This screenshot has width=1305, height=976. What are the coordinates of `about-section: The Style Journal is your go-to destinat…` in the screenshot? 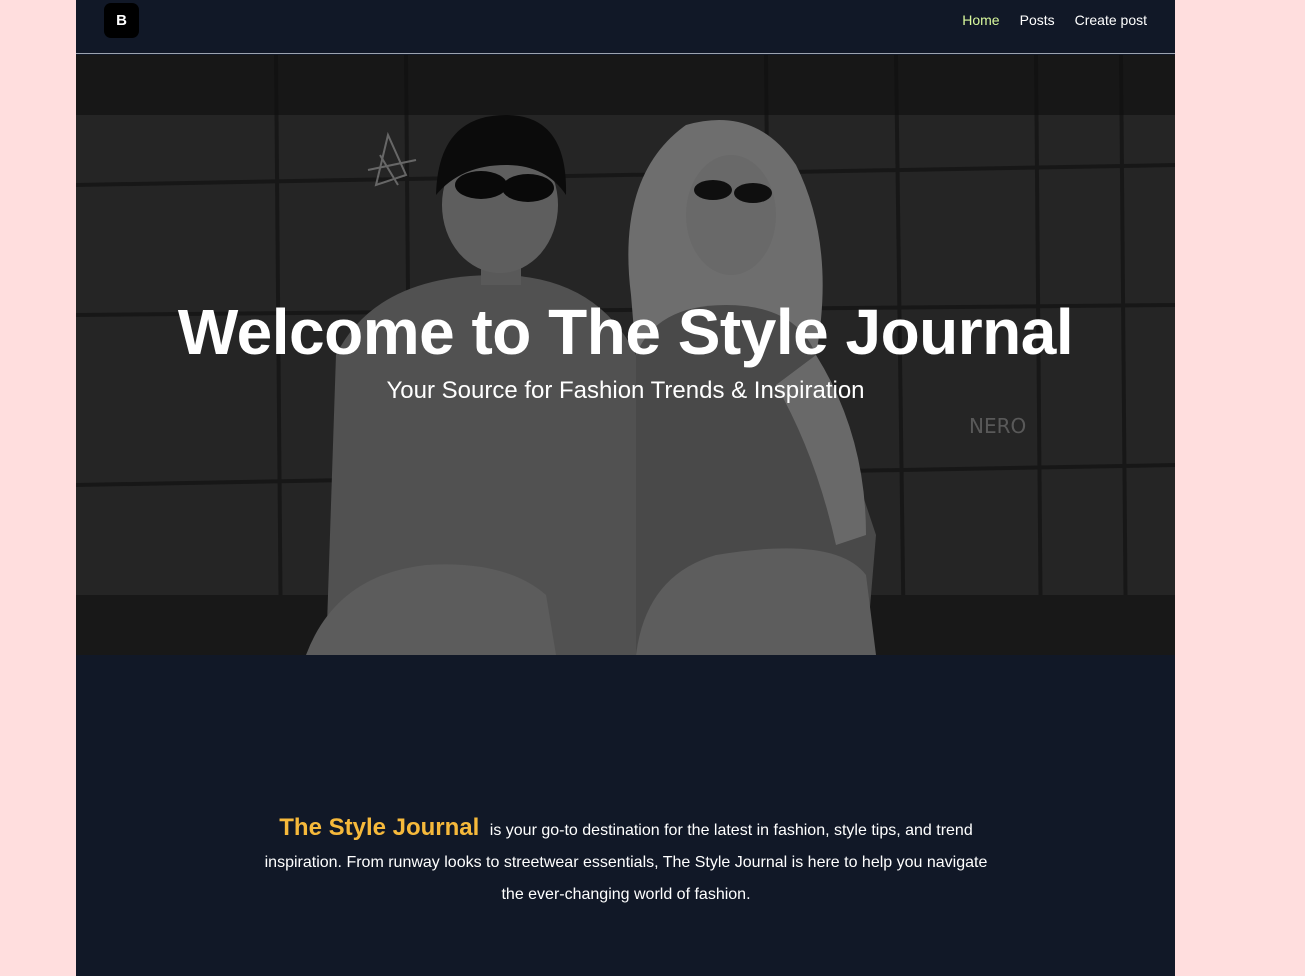 It's located at (626, 861).